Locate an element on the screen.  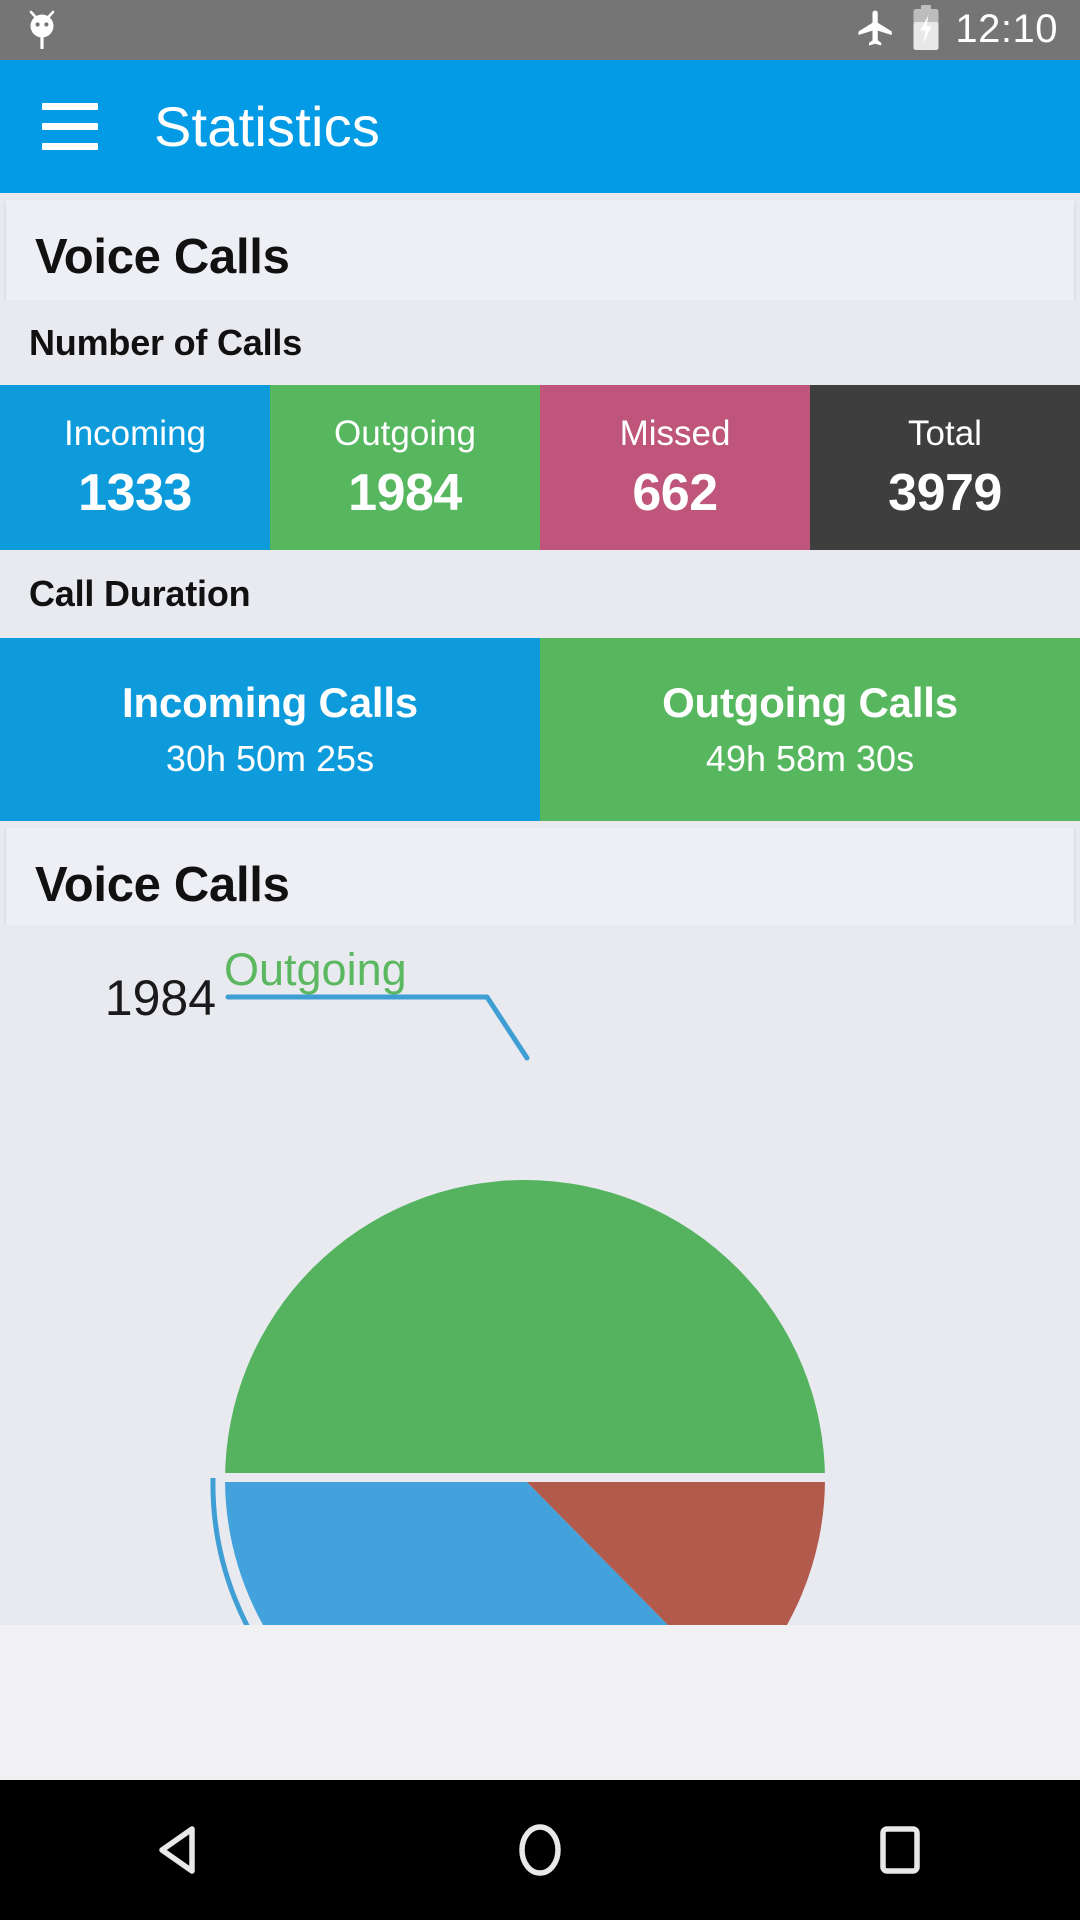
home-circle-icon is located at coordinates (540, 1850).